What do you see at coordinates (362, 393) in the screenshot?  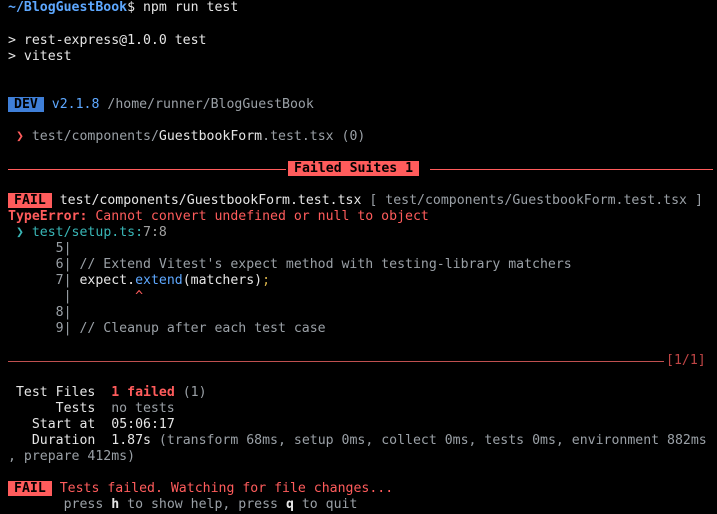 I see `summary-files-line: Test Files 1 failed (1)` at bounding box center [362, 393].